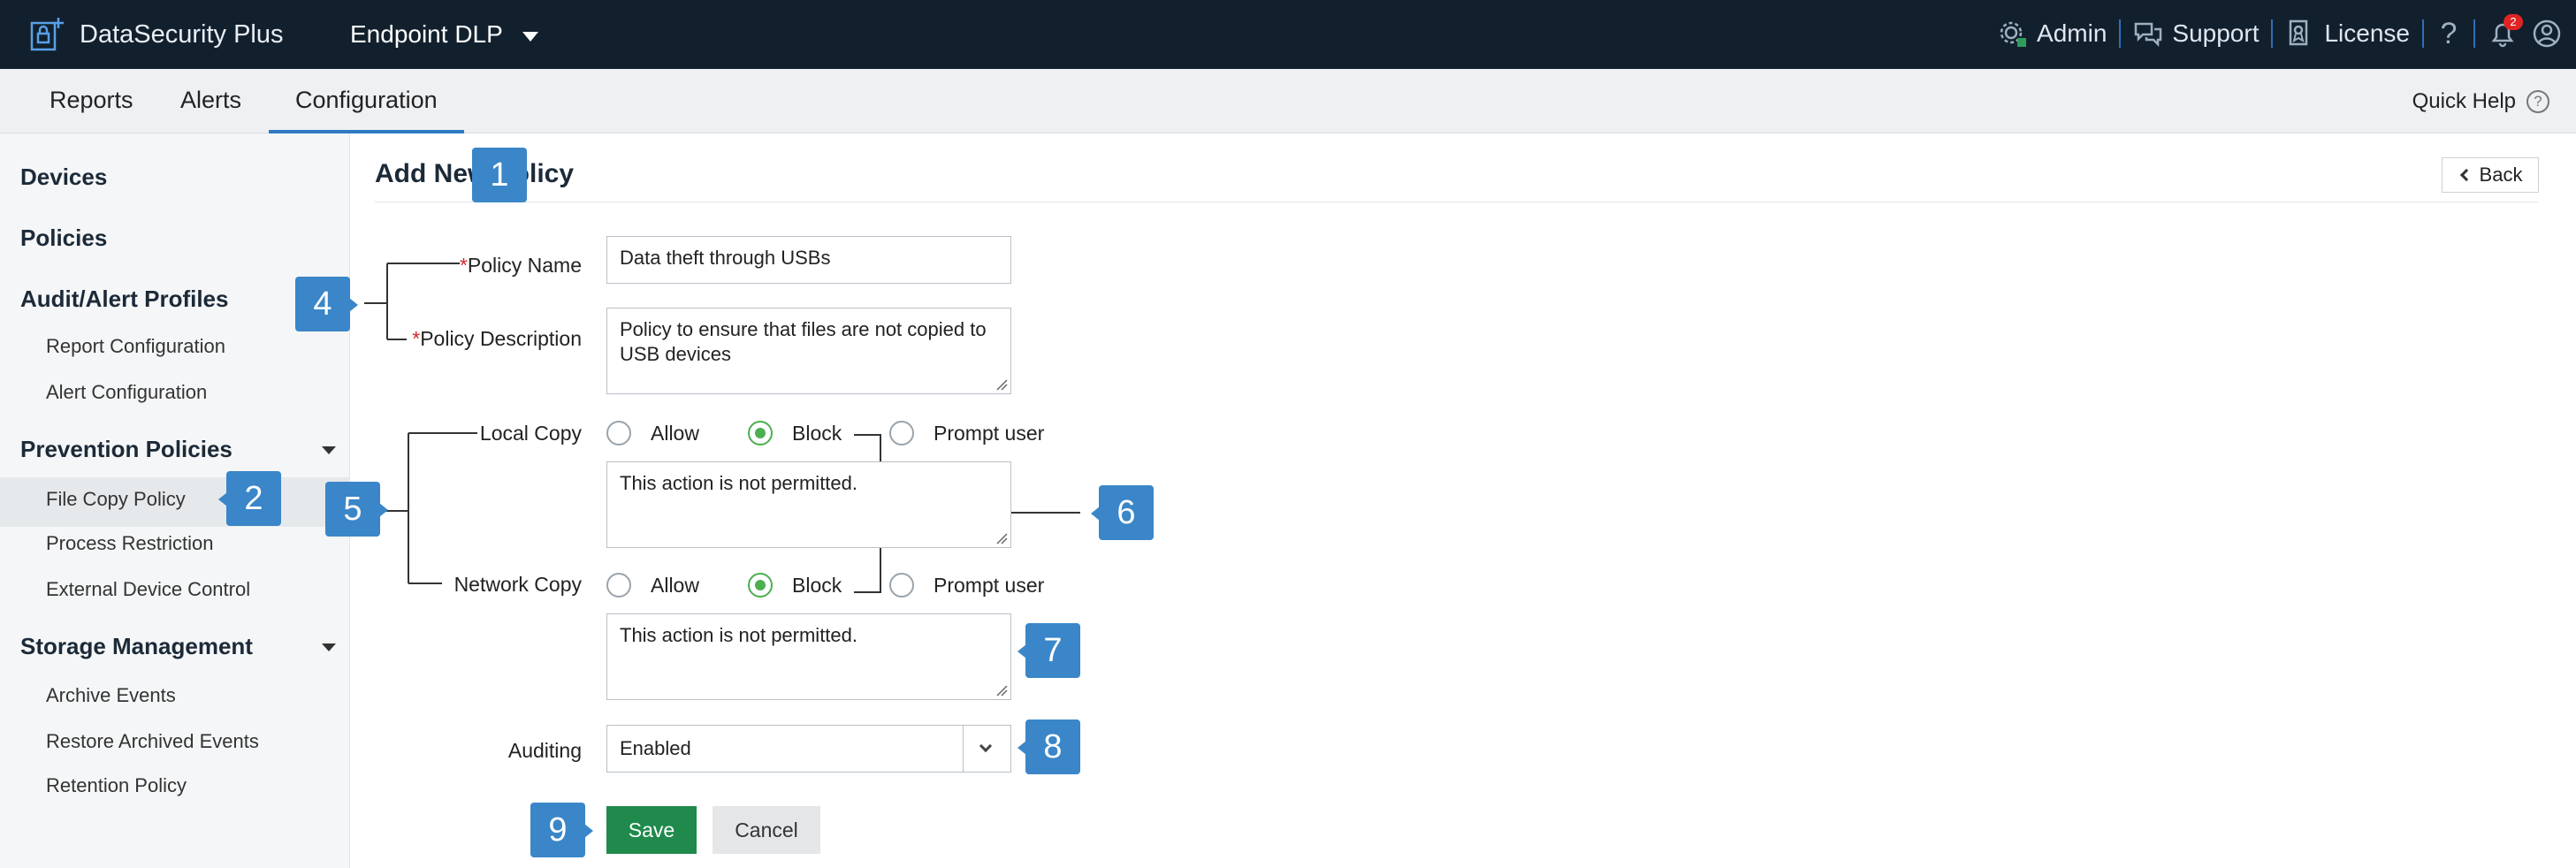 The height and width of the screenshot is (868, 2576). What do you see at coordinates (2537, 101) in the screenshot?
I see `help-circle-icon: ?` at bounding box center [2537, 101].